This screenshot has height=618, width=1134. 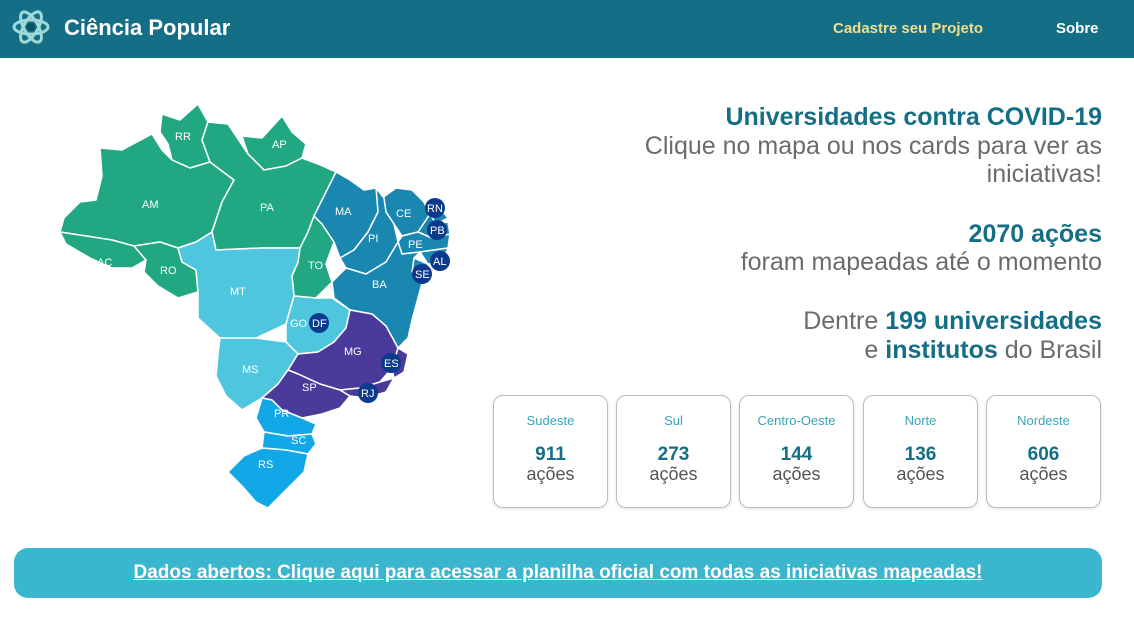 I want to click on region-card-sul: Sul 273 ações, so click(x=673, y=451).